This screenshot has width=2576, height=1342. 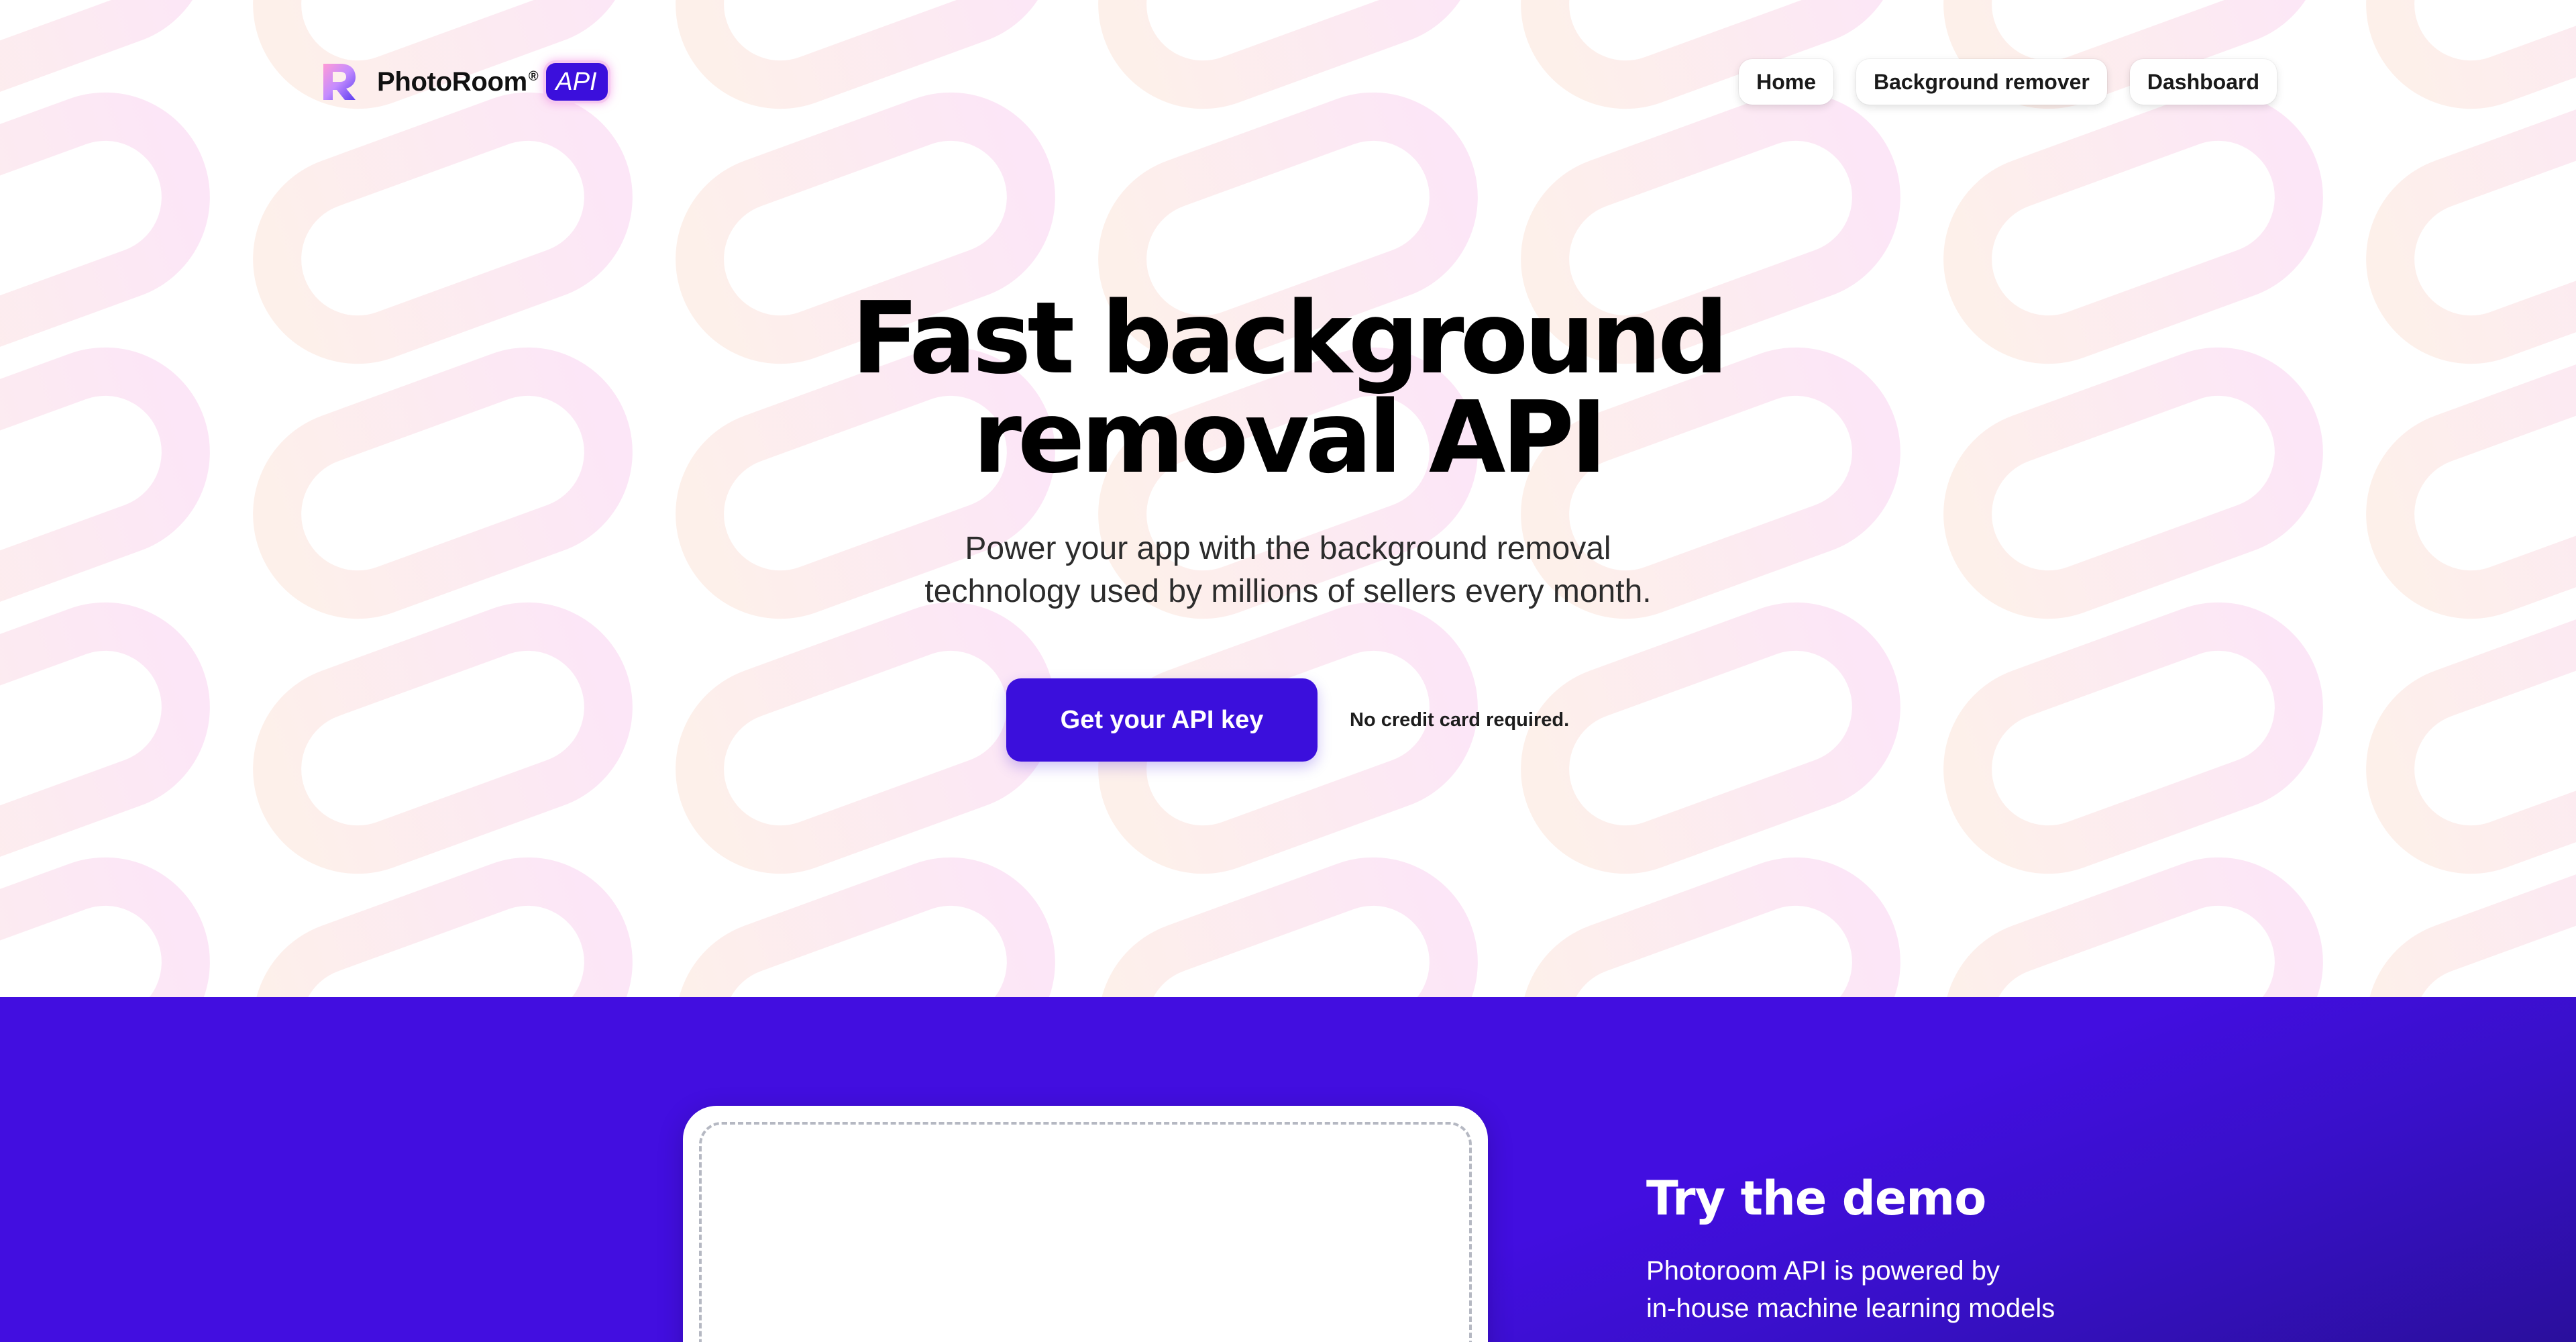 I want to click on hero-title-line-2: removal API, so click(x=1290, y=438).